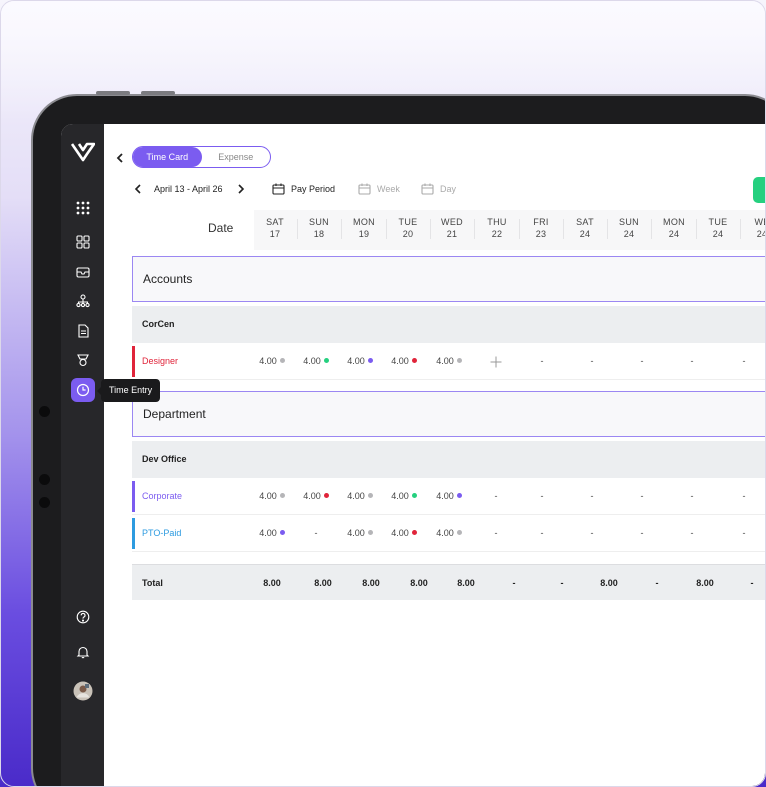  What do you see at coordinates (83, 272) in the screenshot?
I see `inbox-icon` at bounding box center [83, 272].